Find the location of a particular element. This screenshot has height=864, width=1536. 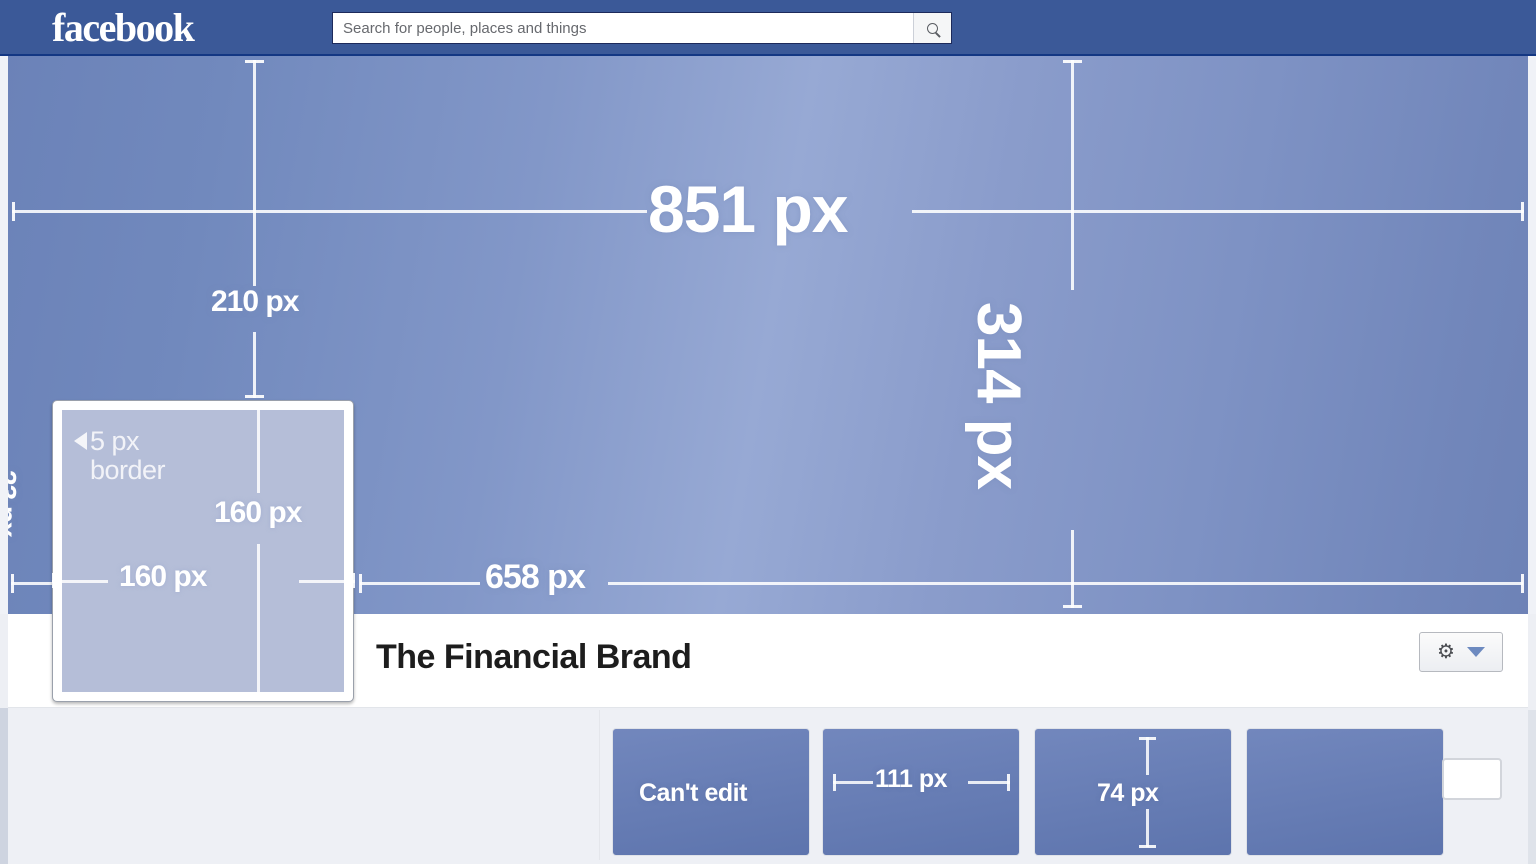

profile-height-label: 160 px is located at coordinates (258, 512).